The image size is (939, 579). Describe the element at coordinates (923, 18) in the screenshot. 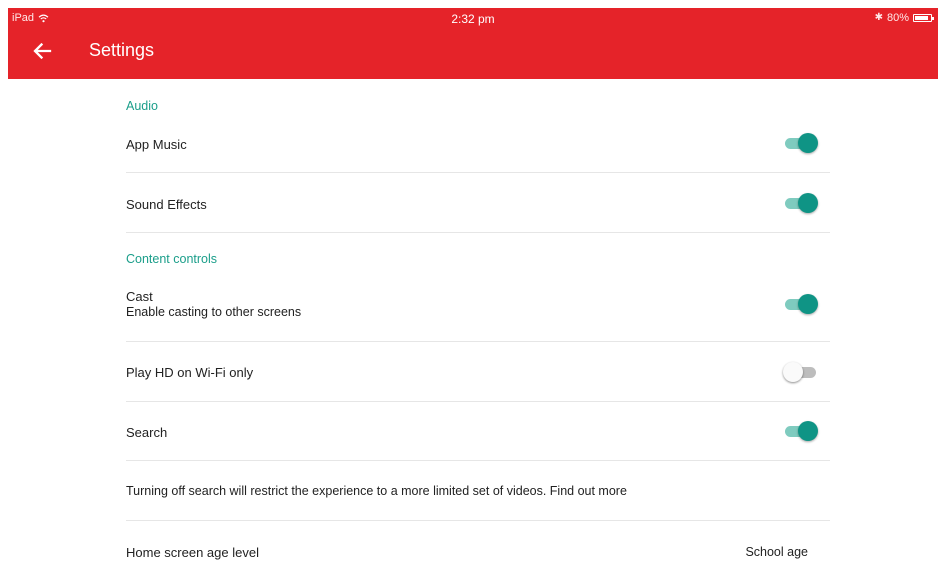

I see `battery-icon` at that location.